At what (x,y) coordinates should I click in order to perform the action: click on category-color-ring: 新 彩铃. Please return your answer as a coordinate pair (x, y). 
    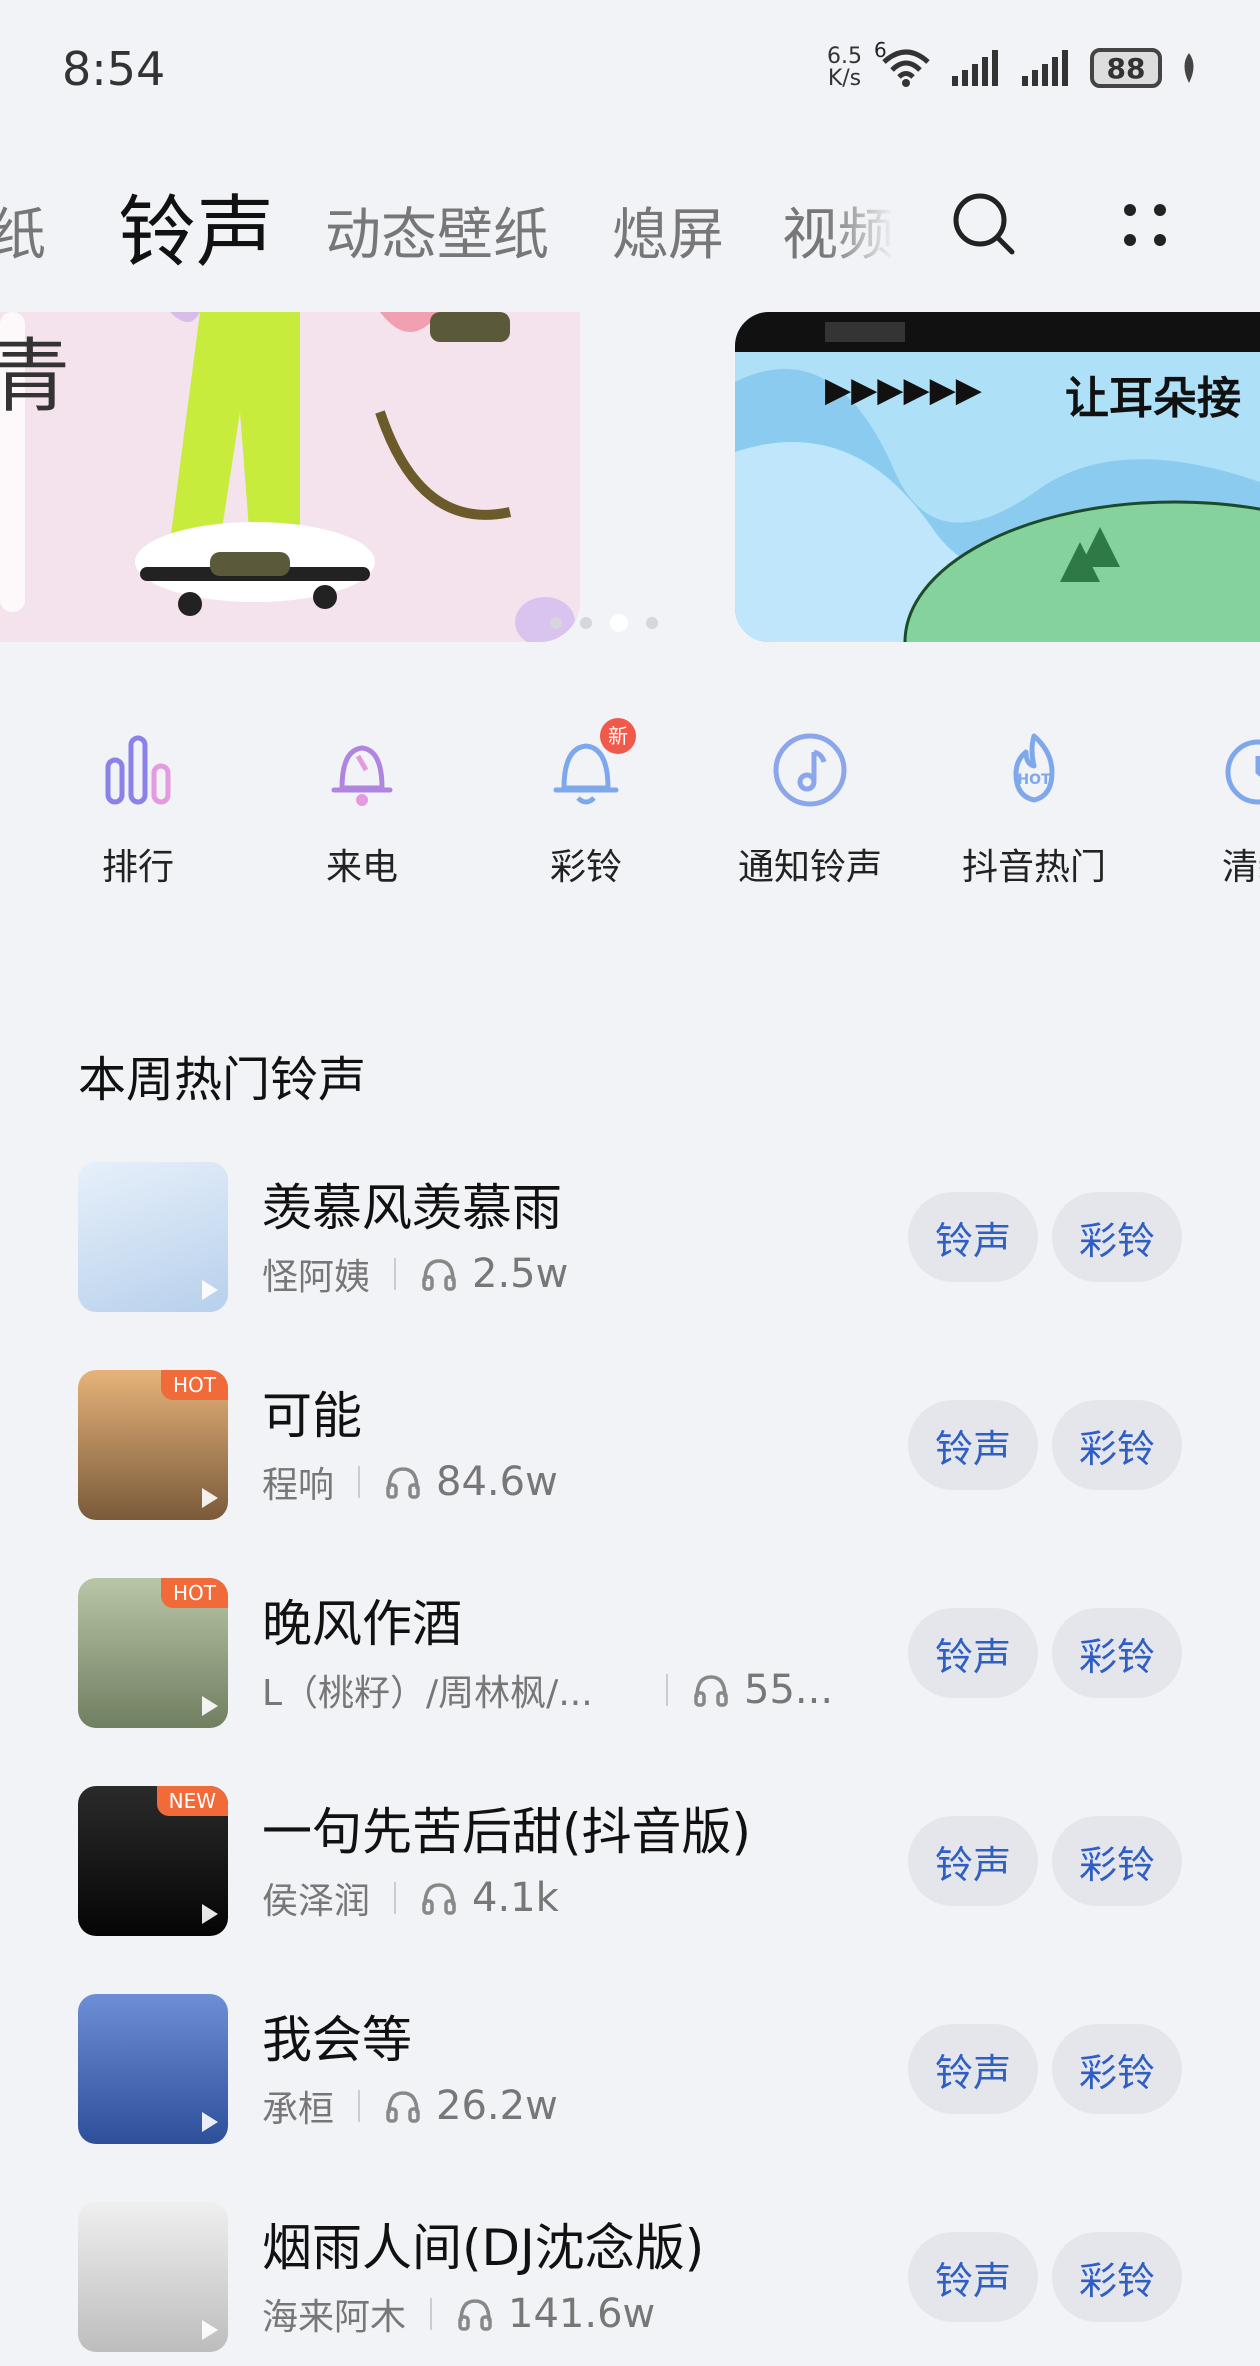
    Looking at the image, I should click on (586, 804).